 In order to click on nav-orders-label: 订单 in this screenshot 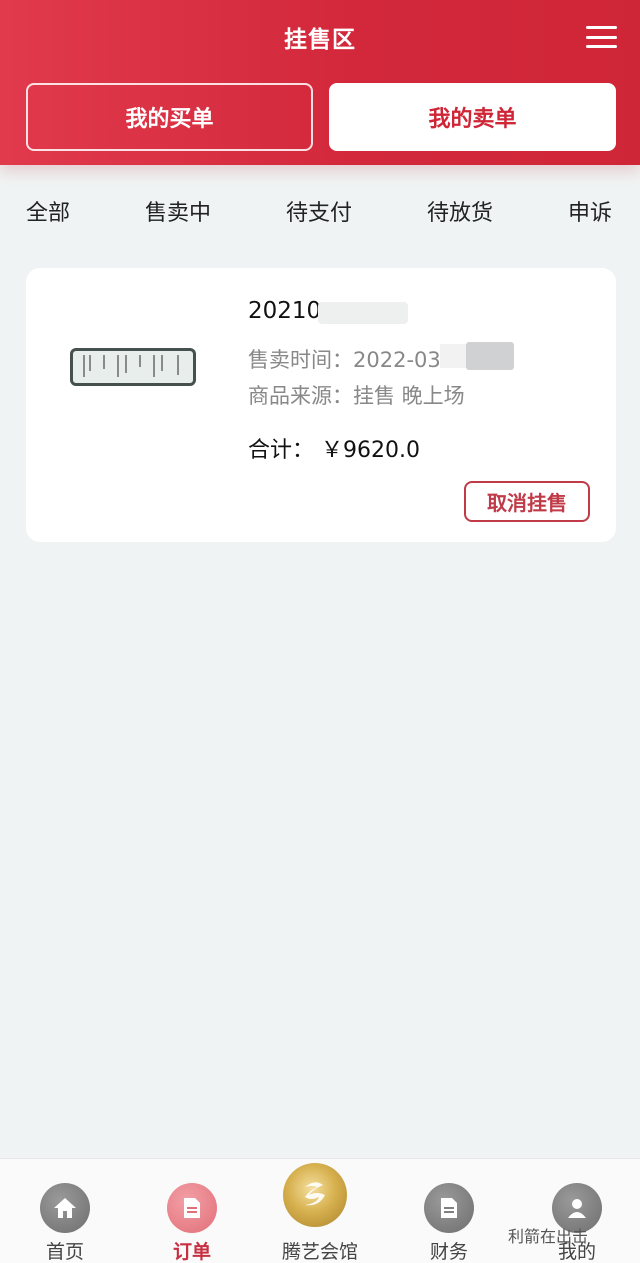, I will do `click(191, 1252)`.